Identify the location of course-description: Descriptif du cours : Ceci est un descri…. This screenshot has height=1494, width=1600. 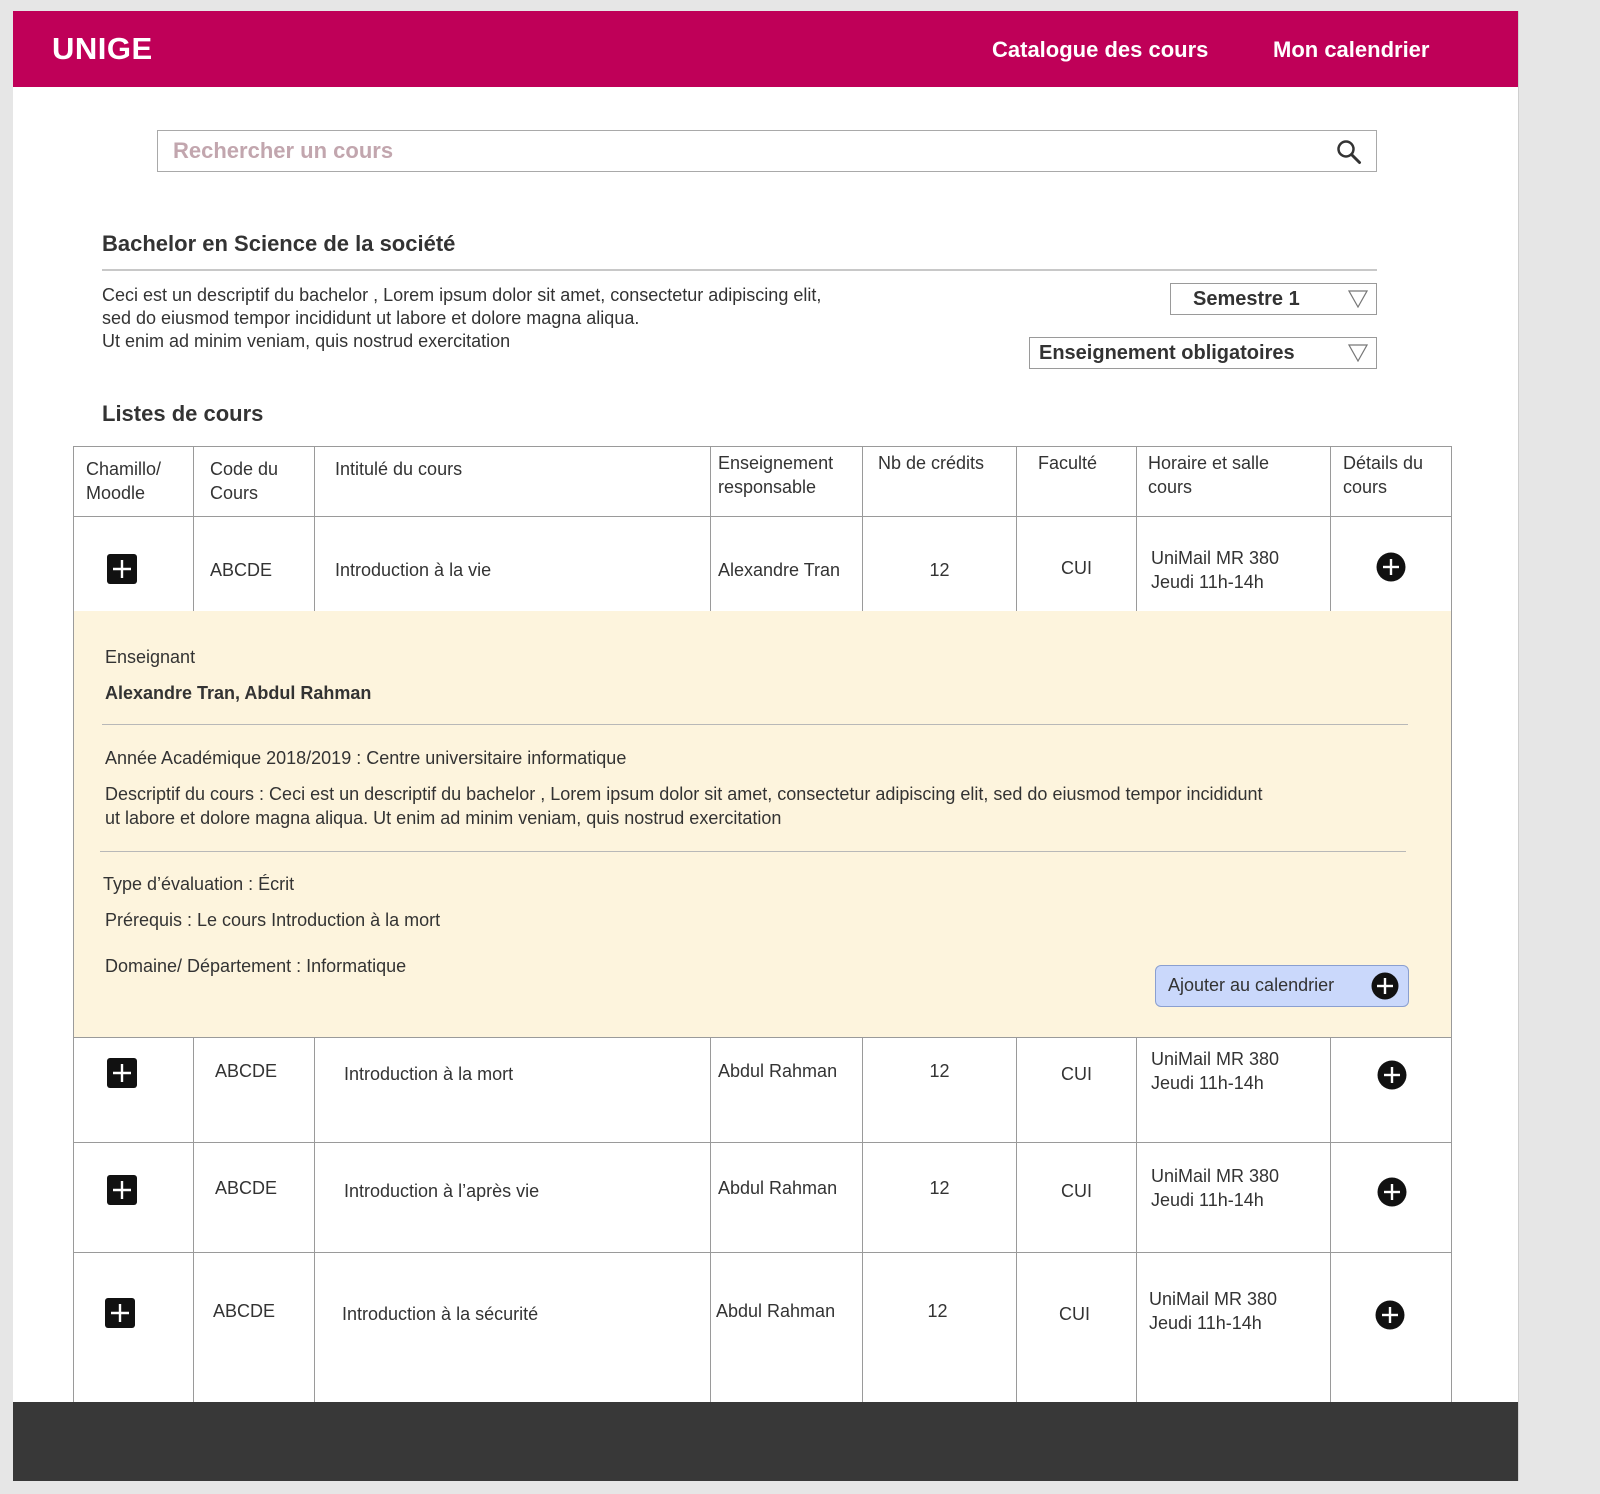
(684, 806).